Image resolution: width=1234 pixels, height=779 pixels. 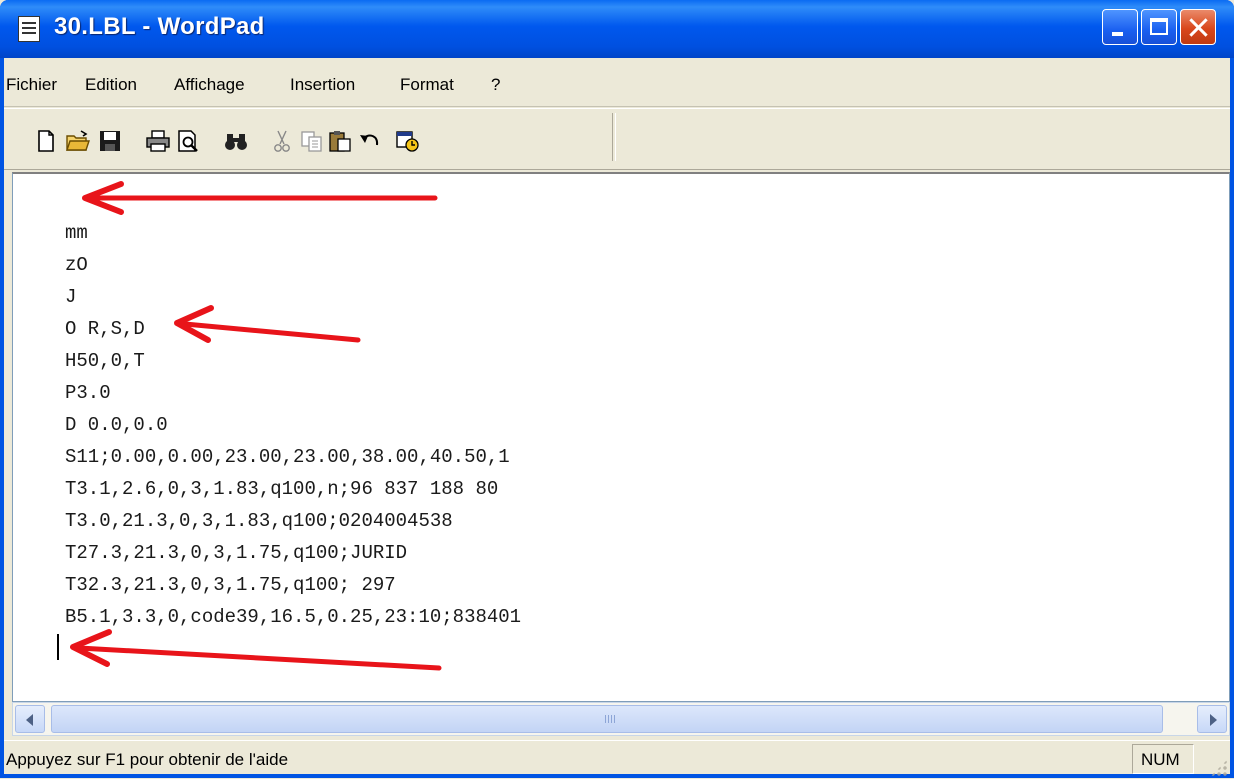 I want to click on minimize-button, so click(x=1120, y=27).